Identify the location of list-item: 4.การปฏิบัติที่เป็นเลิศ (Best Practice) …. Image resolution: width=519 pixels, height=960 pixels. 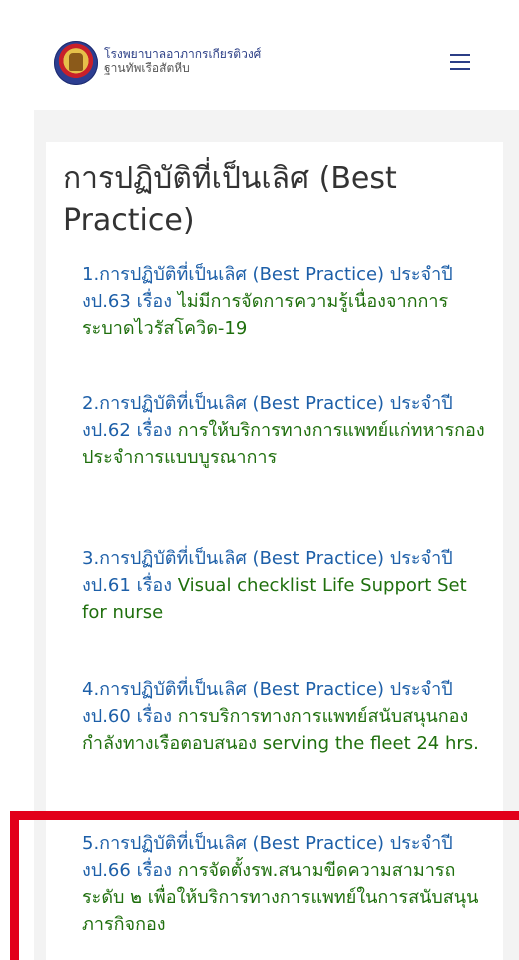
(284, 716).